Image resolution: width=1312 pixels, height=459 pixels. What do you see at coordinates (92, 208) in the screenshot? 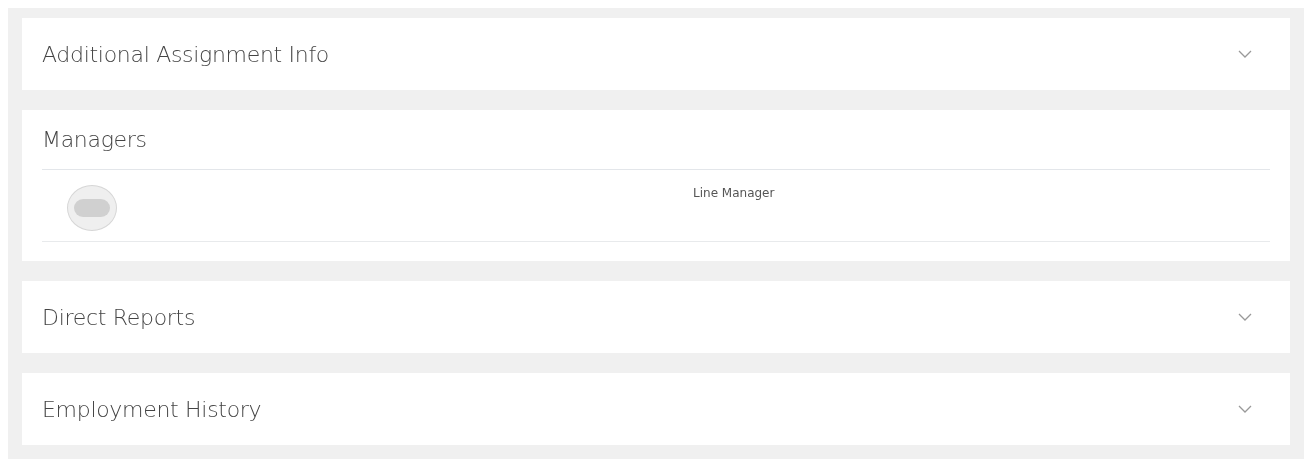
I see `avatar-icon` at bounding box center [92, 208].